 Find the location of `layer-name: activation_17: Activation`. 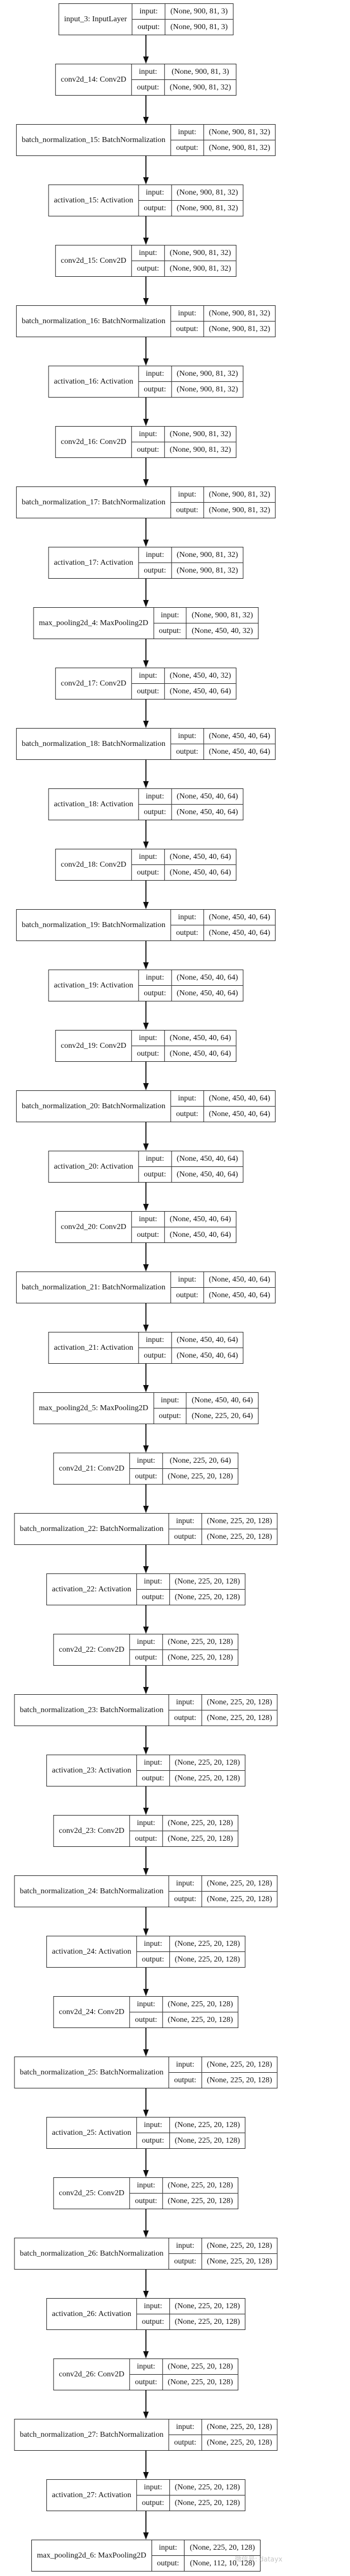

layer-name: activation_17: Activation is located at coordinates (94, 562).